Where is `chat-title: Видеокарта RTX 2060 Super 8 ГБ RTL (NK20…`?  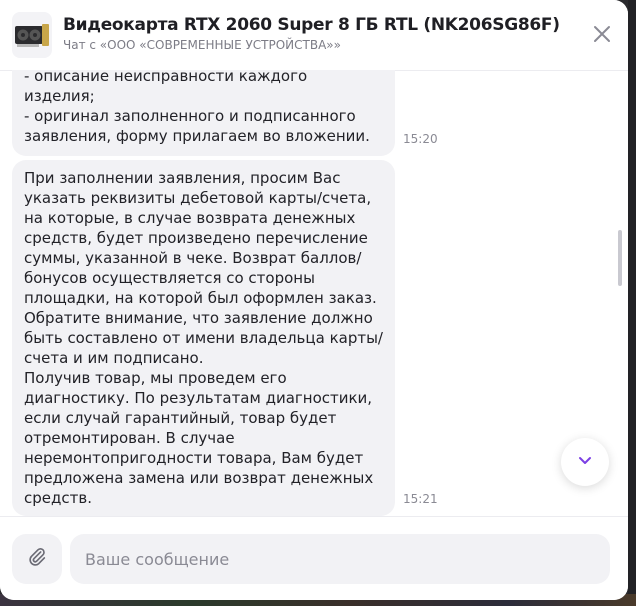 chat-title: Видеокарта RTX 2060 Super 8 ГБ RTL (NK20… is located at coordinates (311, 25).